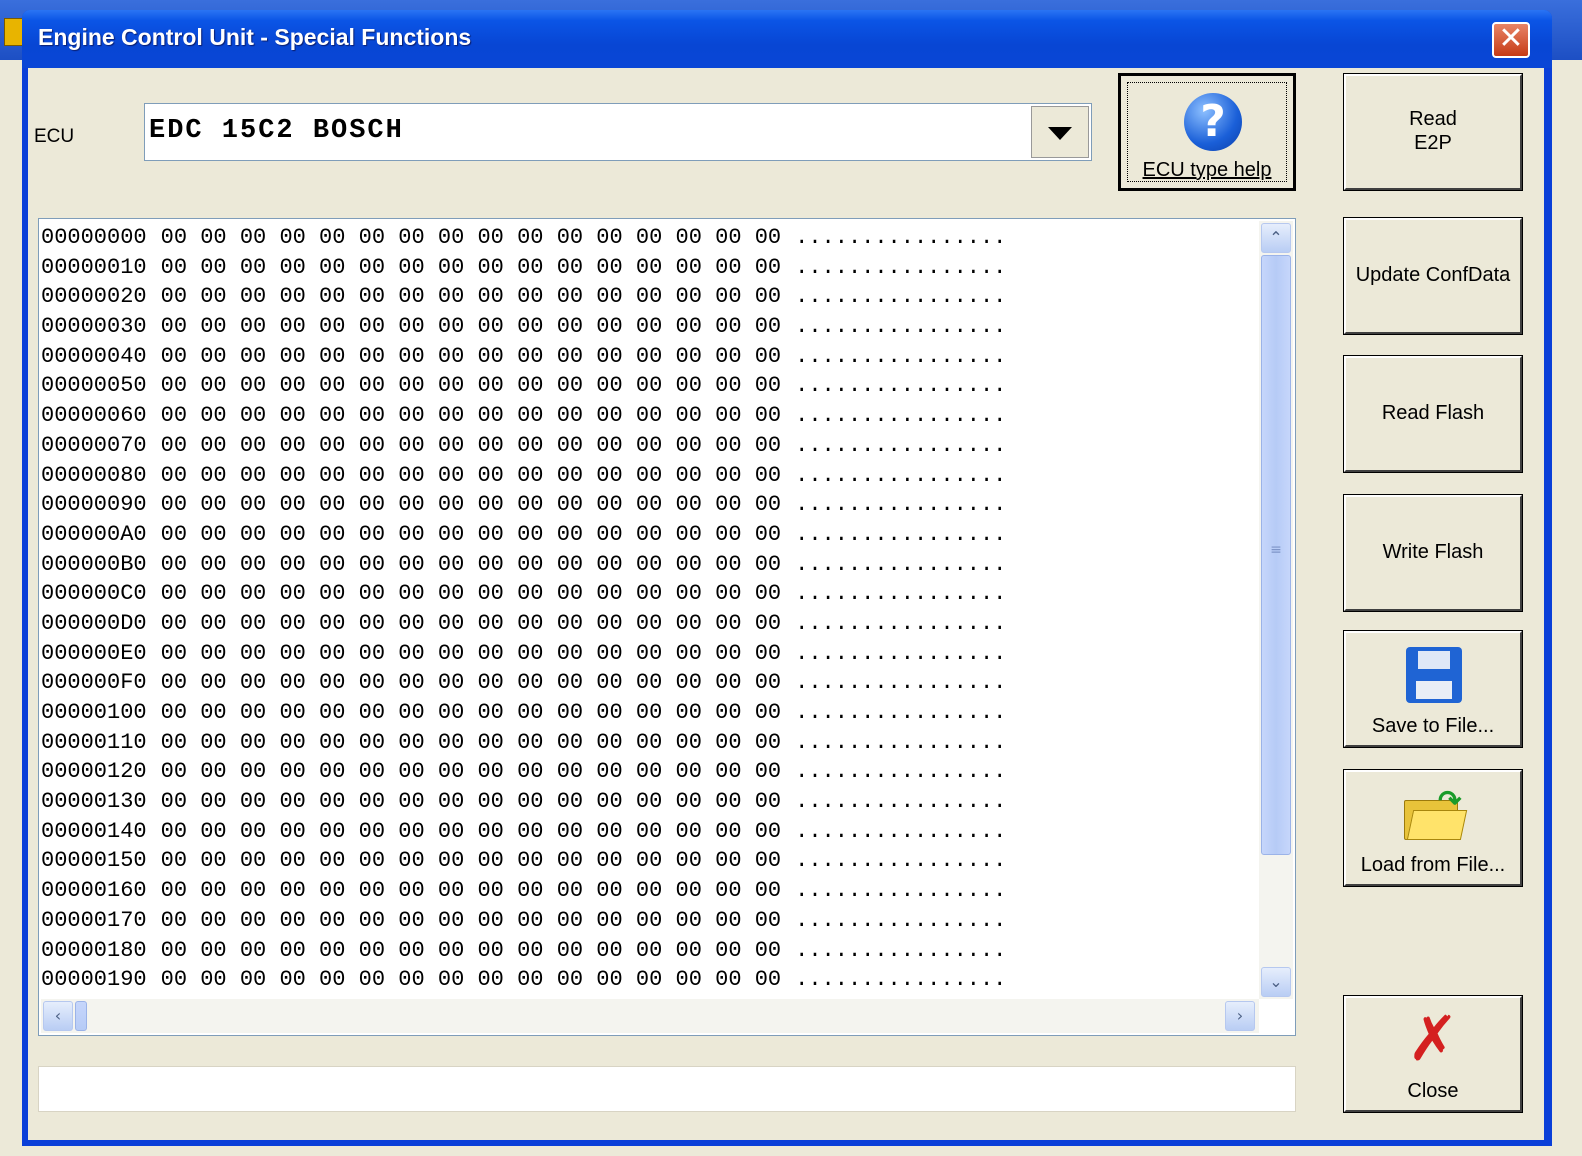 This screenshot has height=1156, width=1582. Describe the element at coordinates (94, 416) in the screenshot. I see `hex-row-address: 00000060` at that location.